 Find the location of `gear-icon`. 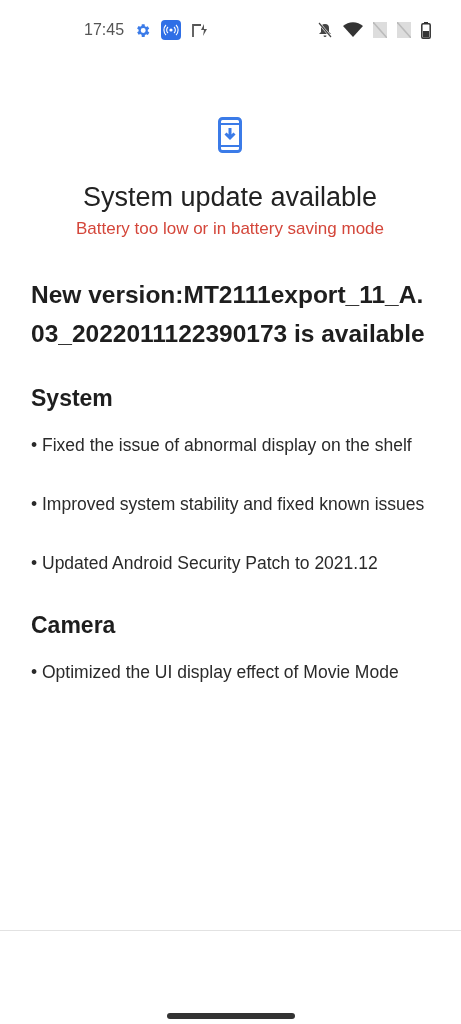

gear-icon is located at coordinates (143, 30).